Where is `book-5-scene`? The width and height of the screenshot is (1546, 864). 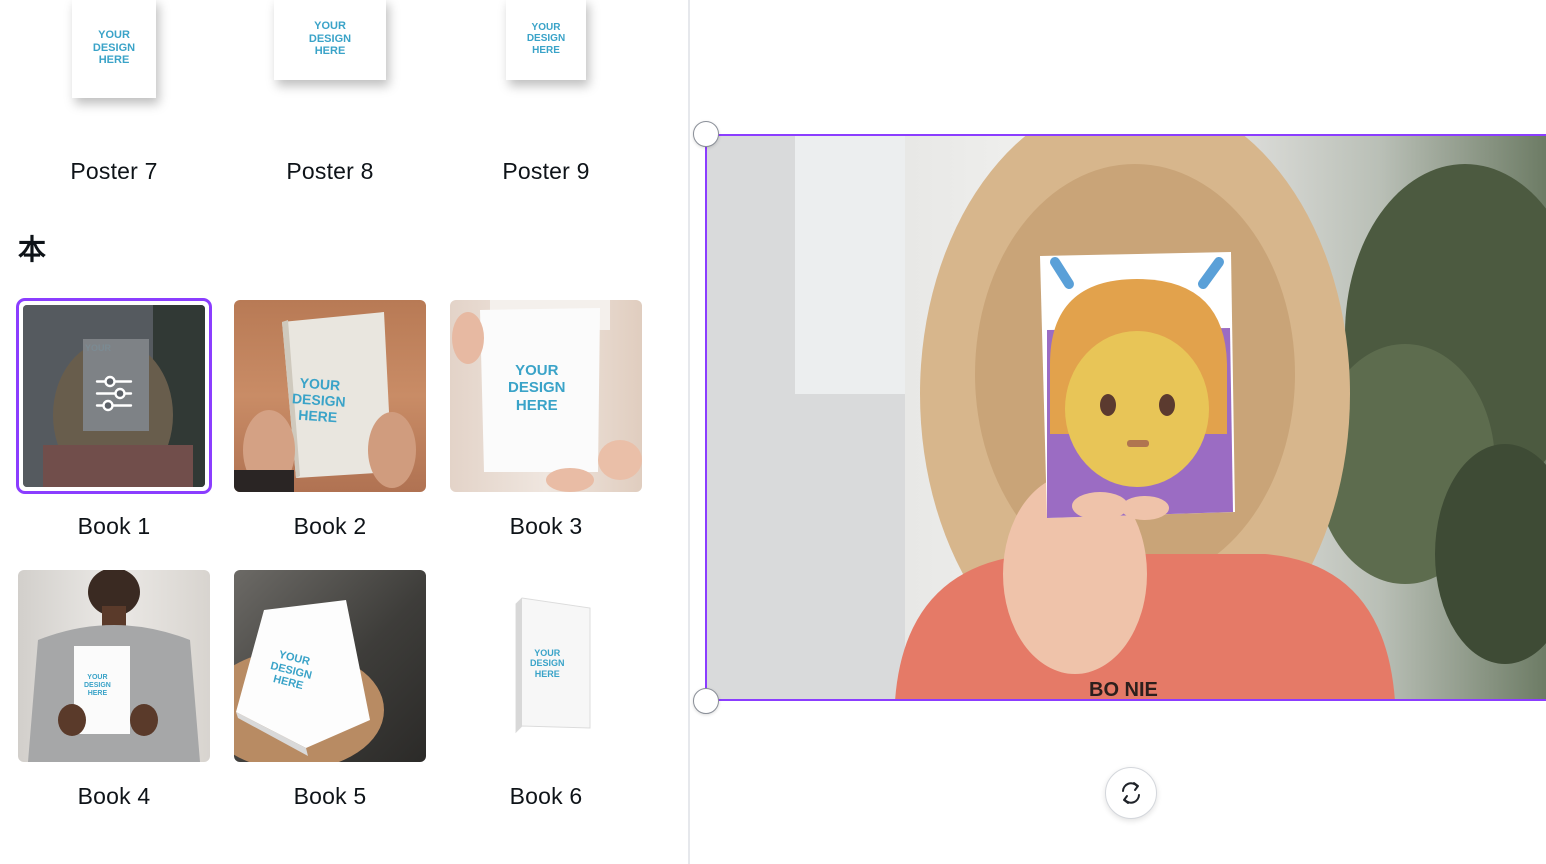 book-5-scene is located at coordinates (309, 681).